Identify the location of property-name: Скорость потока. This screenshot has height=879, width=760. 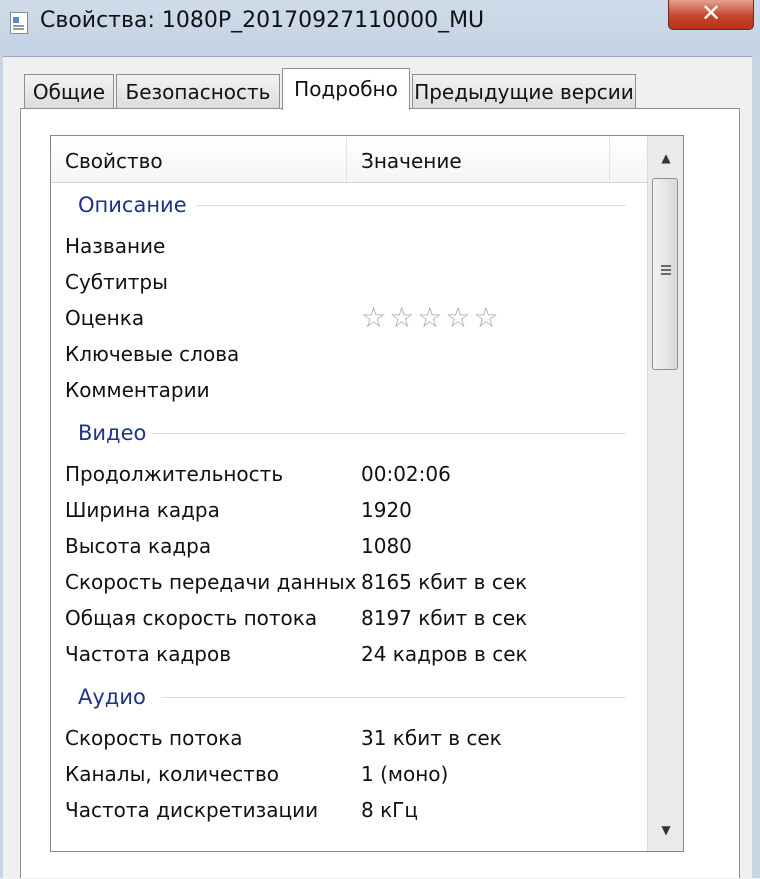
(154, 738).